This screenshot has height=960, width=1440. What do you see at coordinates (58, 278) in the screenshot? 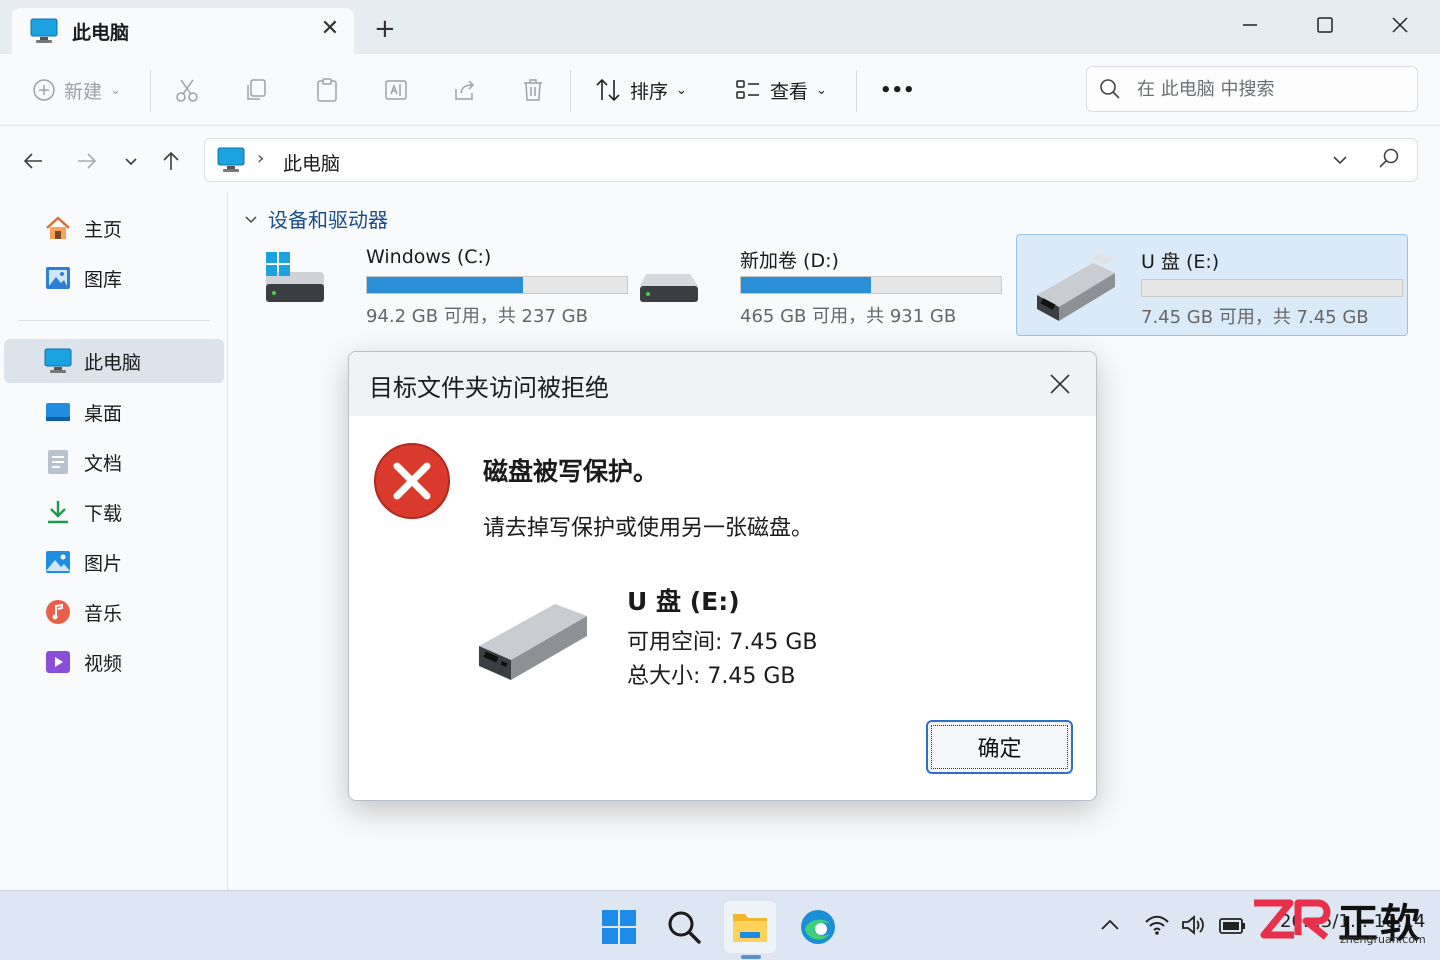
I see `gallery-icon` at bounding box center [58, 278].